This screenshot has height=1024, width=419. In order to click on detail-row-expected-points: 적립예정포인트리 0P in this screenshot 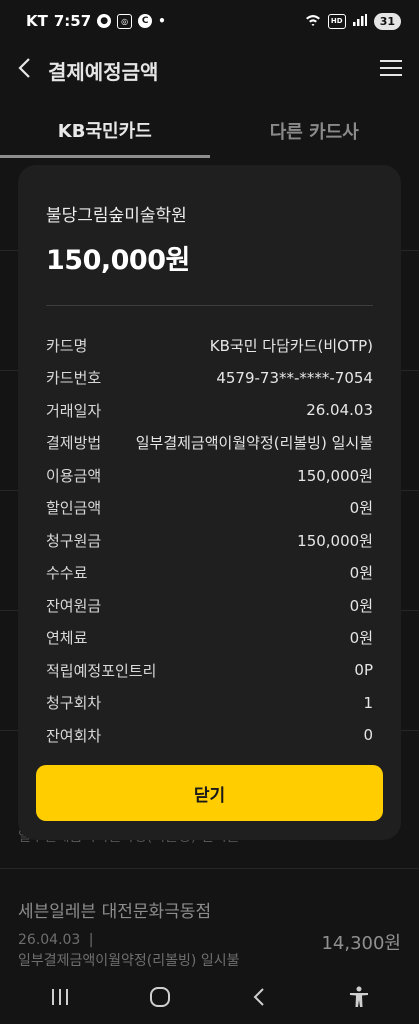, I will do `click(209, 670)`.